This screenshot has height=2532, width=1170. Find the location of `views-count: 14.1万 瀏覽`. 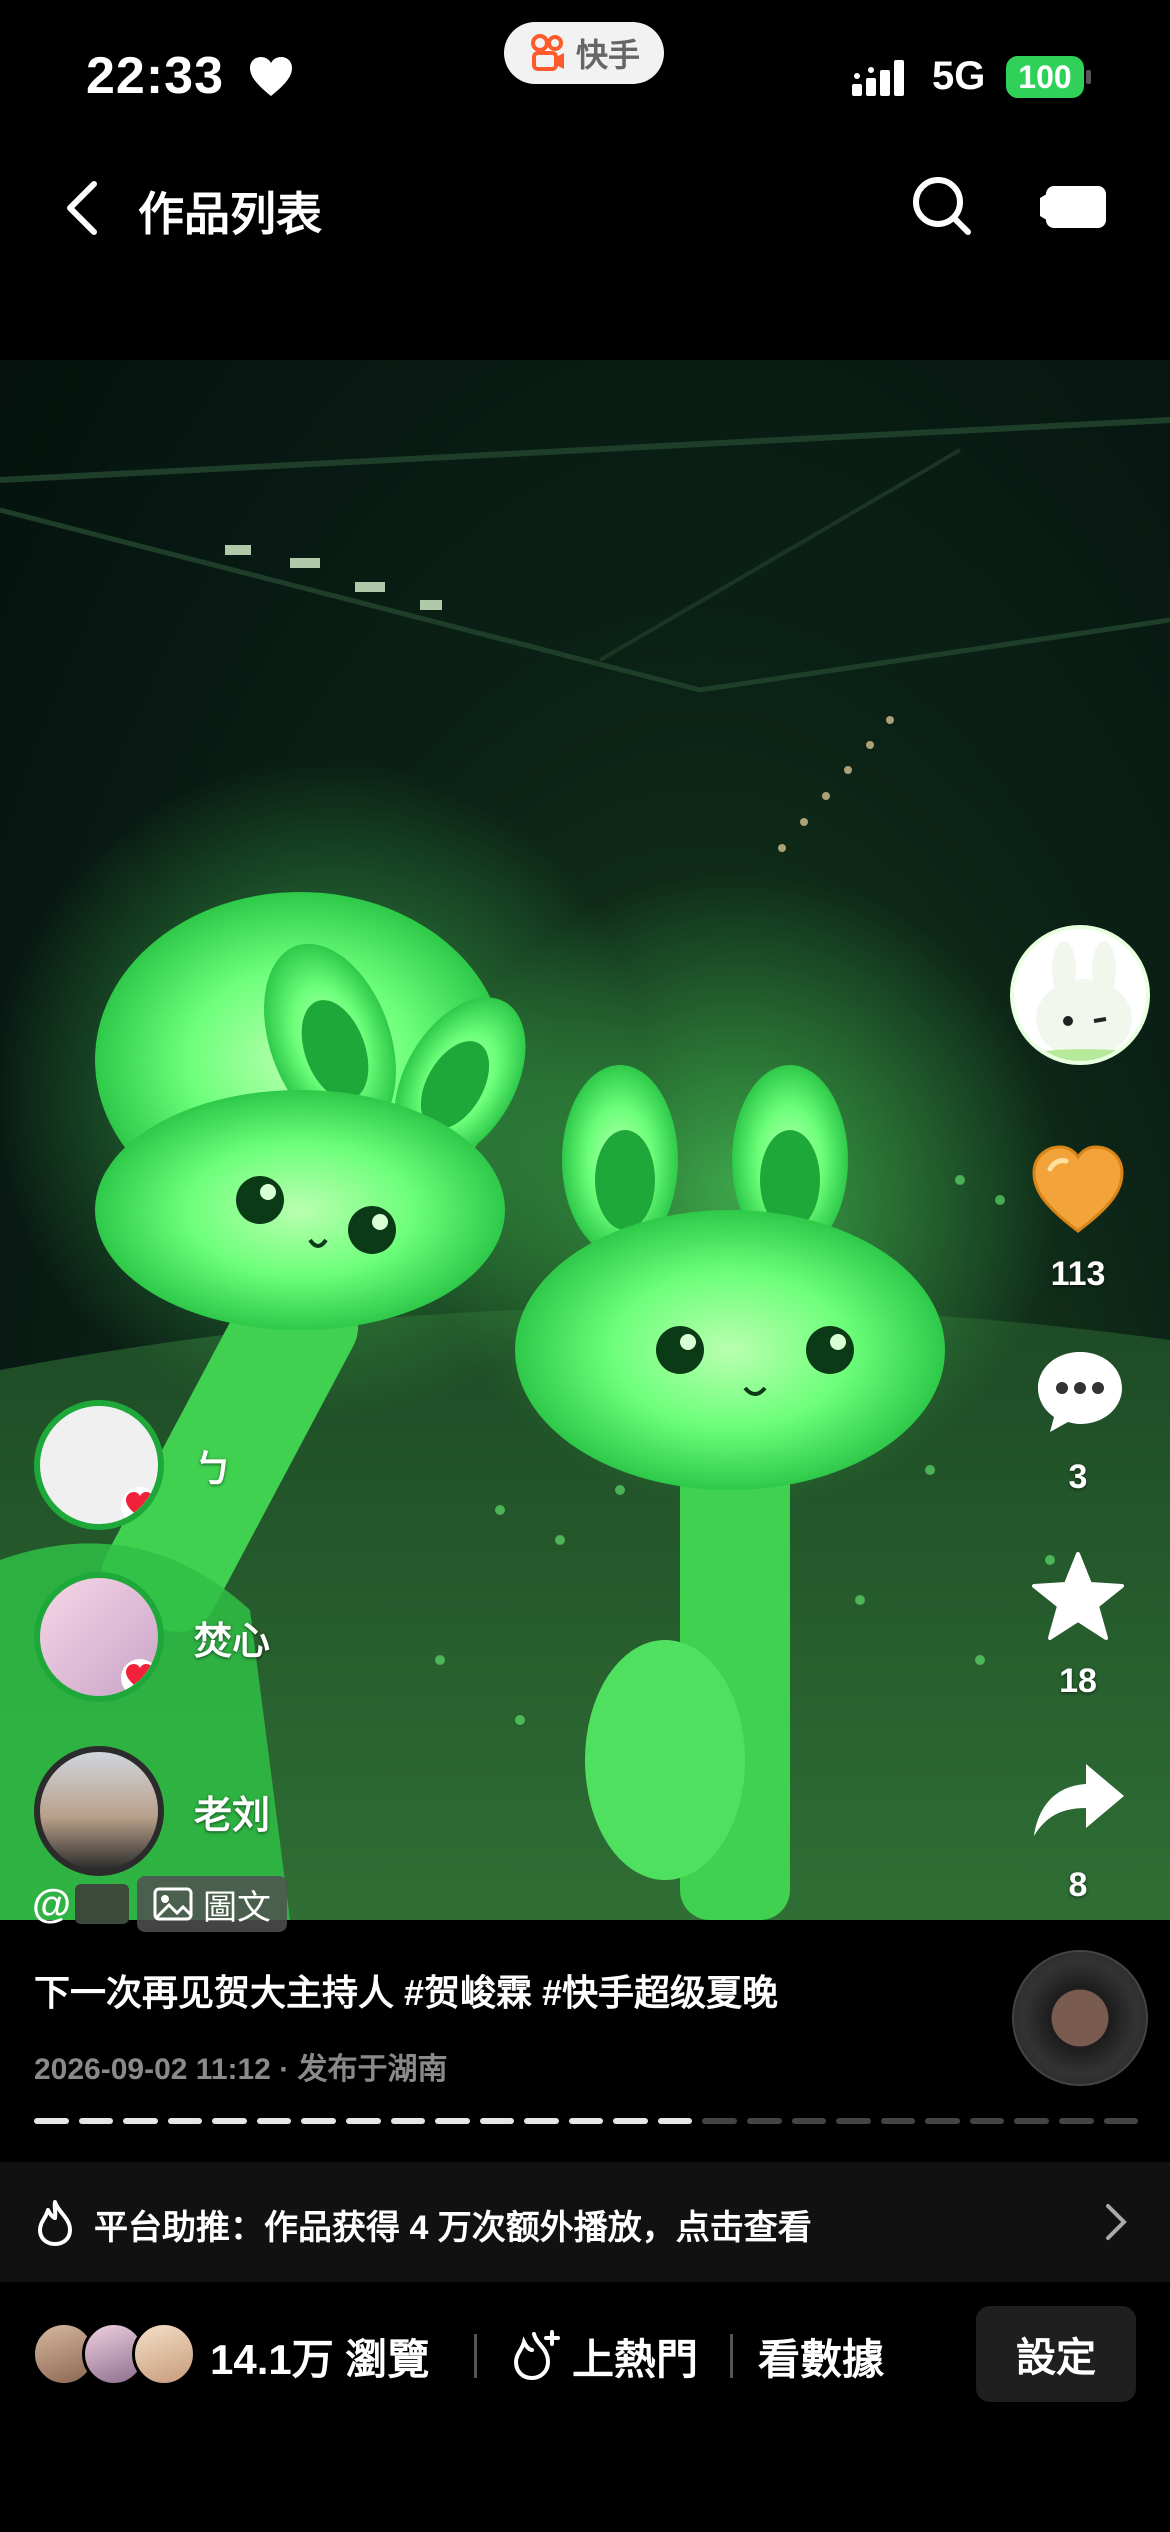

views-count: 14.1万 瀏覽 is located at coordinates (319, 2356).